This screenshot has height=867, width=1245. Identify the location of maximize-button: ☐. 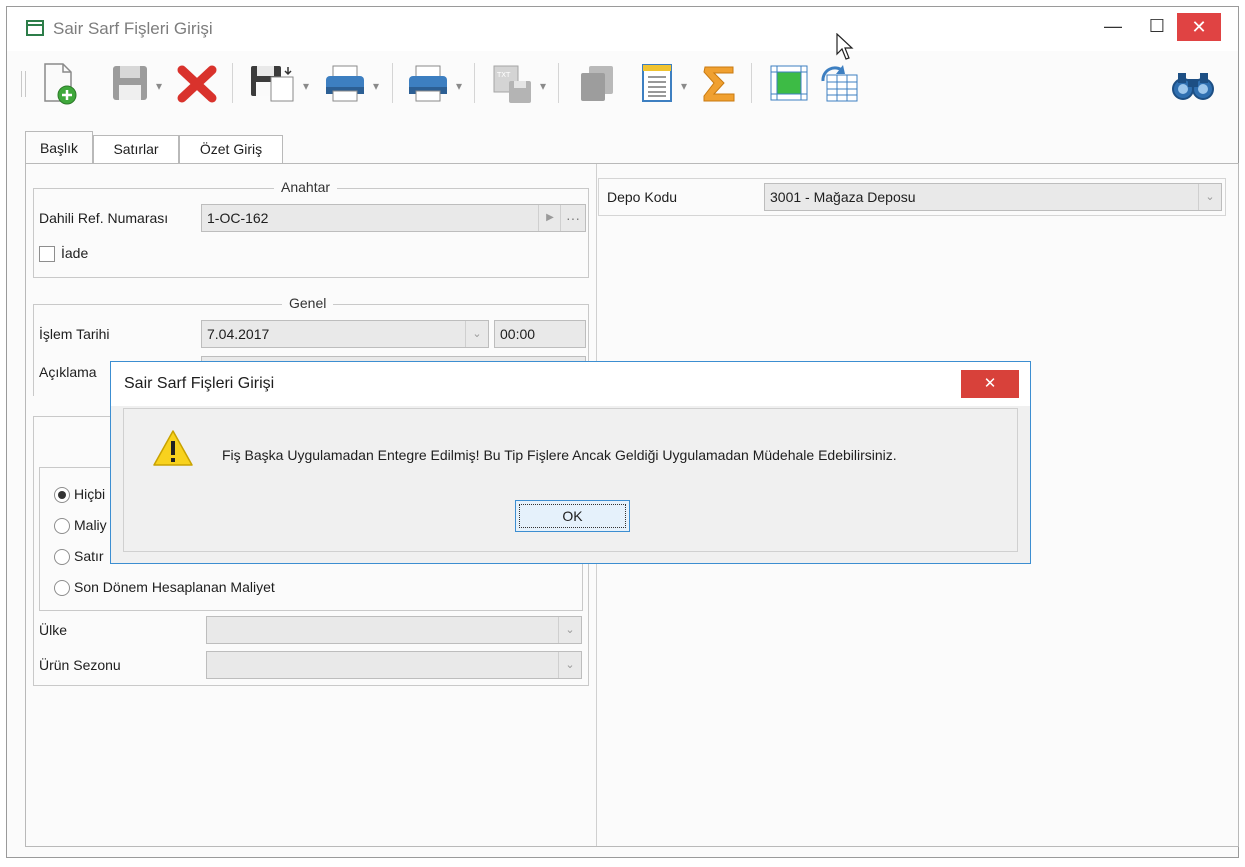
(1157, 26).